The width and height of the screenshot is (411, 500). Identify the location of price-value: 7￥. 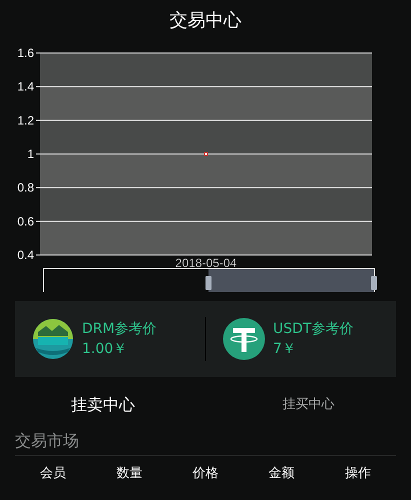
(285, 349).